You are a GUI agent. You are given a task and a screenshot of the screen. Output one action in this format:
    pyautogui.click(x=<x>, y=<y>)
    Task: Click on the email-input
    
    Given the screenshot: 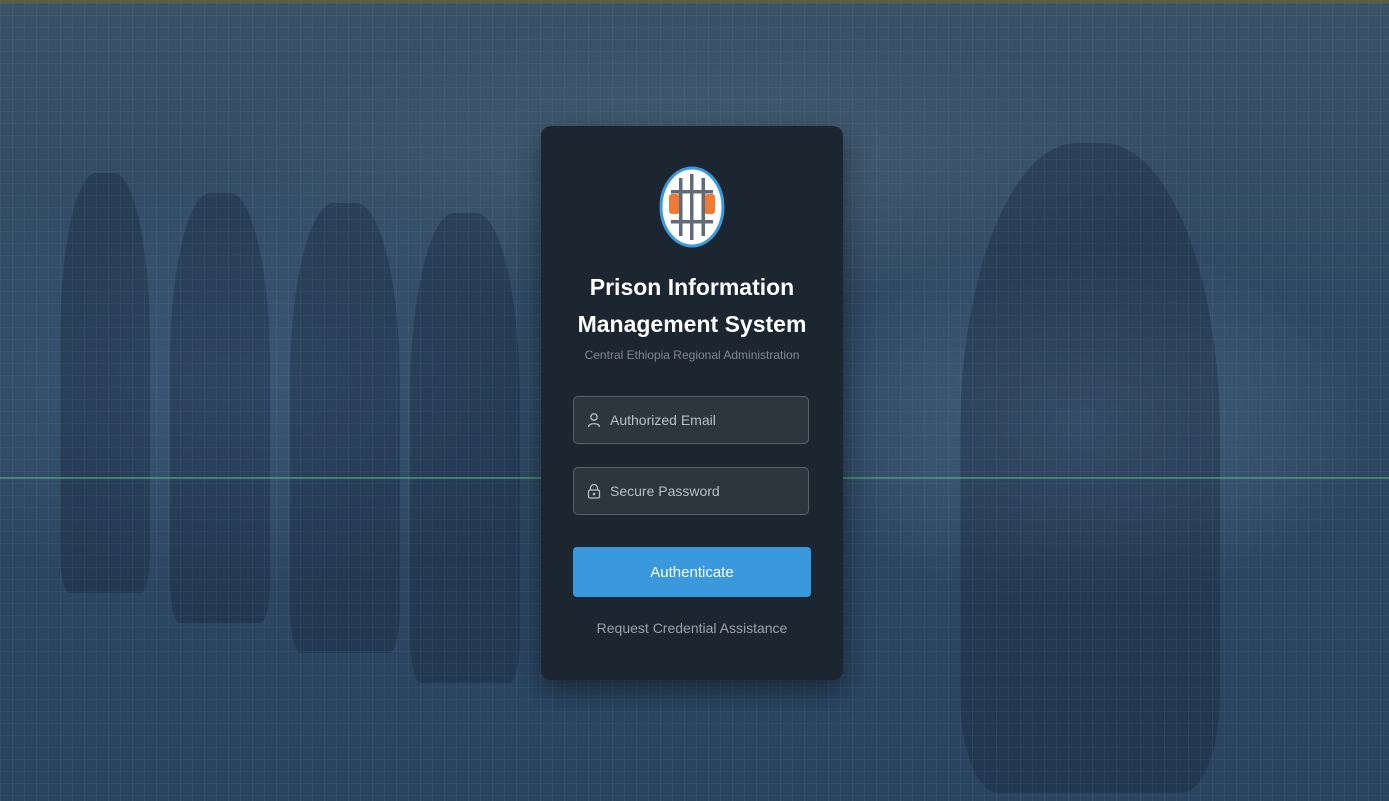 What is the action you would take?
    pyautogui.click(x=705, y=420)
    